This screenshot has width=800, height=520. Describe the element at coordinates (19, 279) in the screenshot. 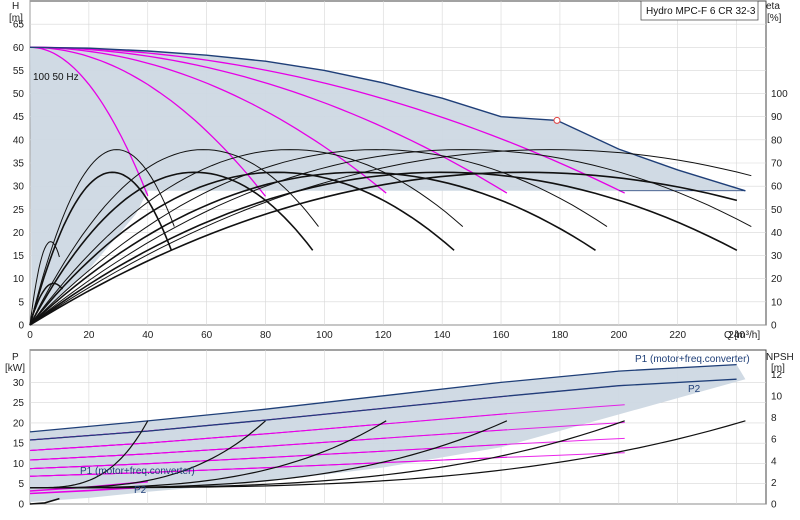

I see `y-tick-10: 10` at that location.